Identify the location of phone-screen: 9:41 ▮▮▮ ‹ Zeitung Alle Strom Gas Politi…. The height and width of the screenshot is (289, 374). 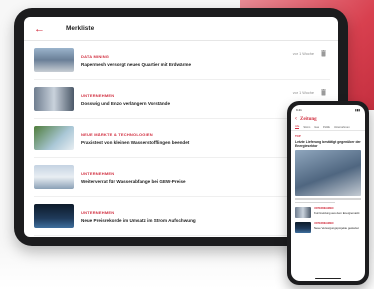
(328, 193).